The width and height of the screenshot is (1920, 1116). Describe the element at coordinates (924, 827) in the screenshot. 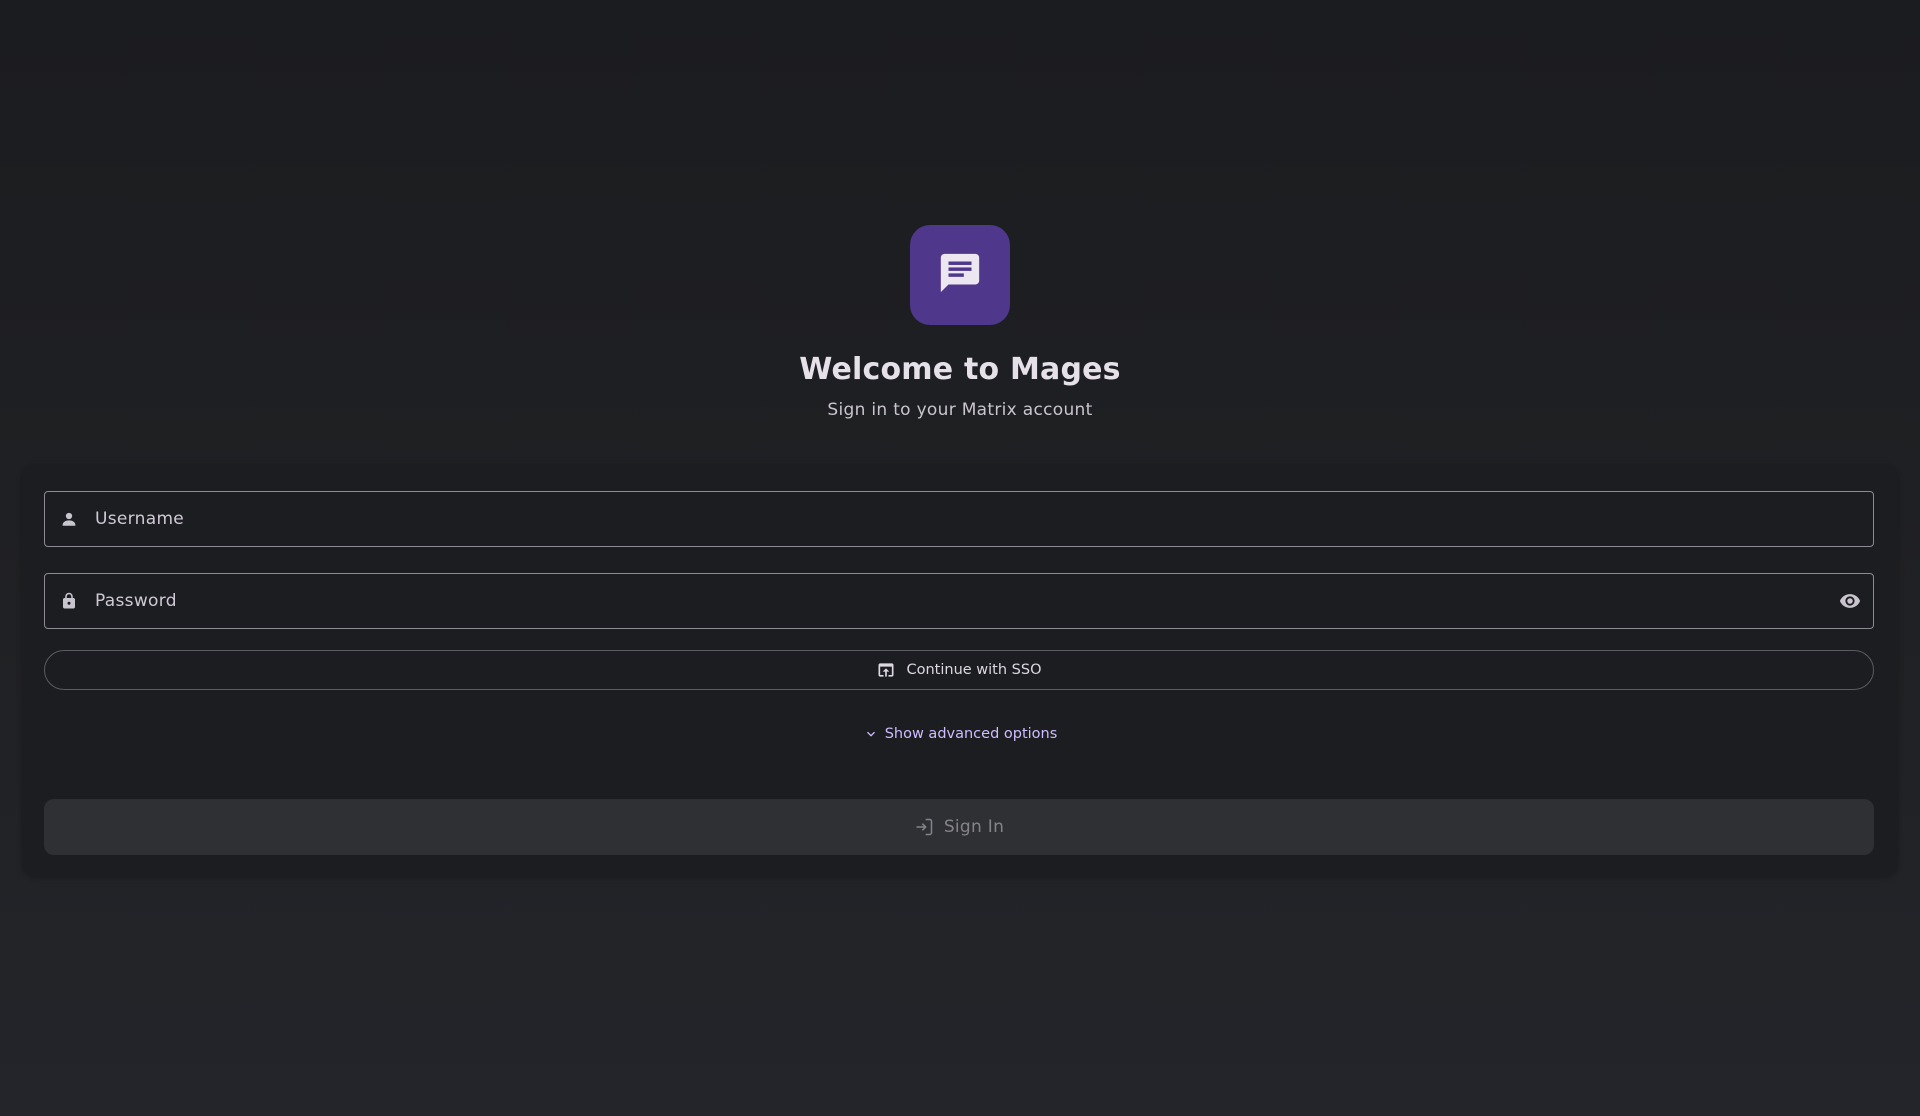

I see `login-icon` at that location.